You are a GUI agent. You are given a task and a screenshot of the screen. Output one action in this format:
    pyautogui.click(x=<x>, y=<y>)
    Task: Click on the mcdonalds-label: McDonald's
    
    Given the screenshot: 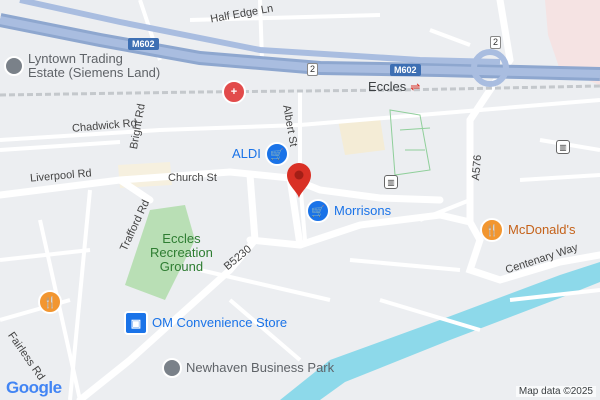 What is the action you would take?
    pyautogui.click(x=542, y=229)
    